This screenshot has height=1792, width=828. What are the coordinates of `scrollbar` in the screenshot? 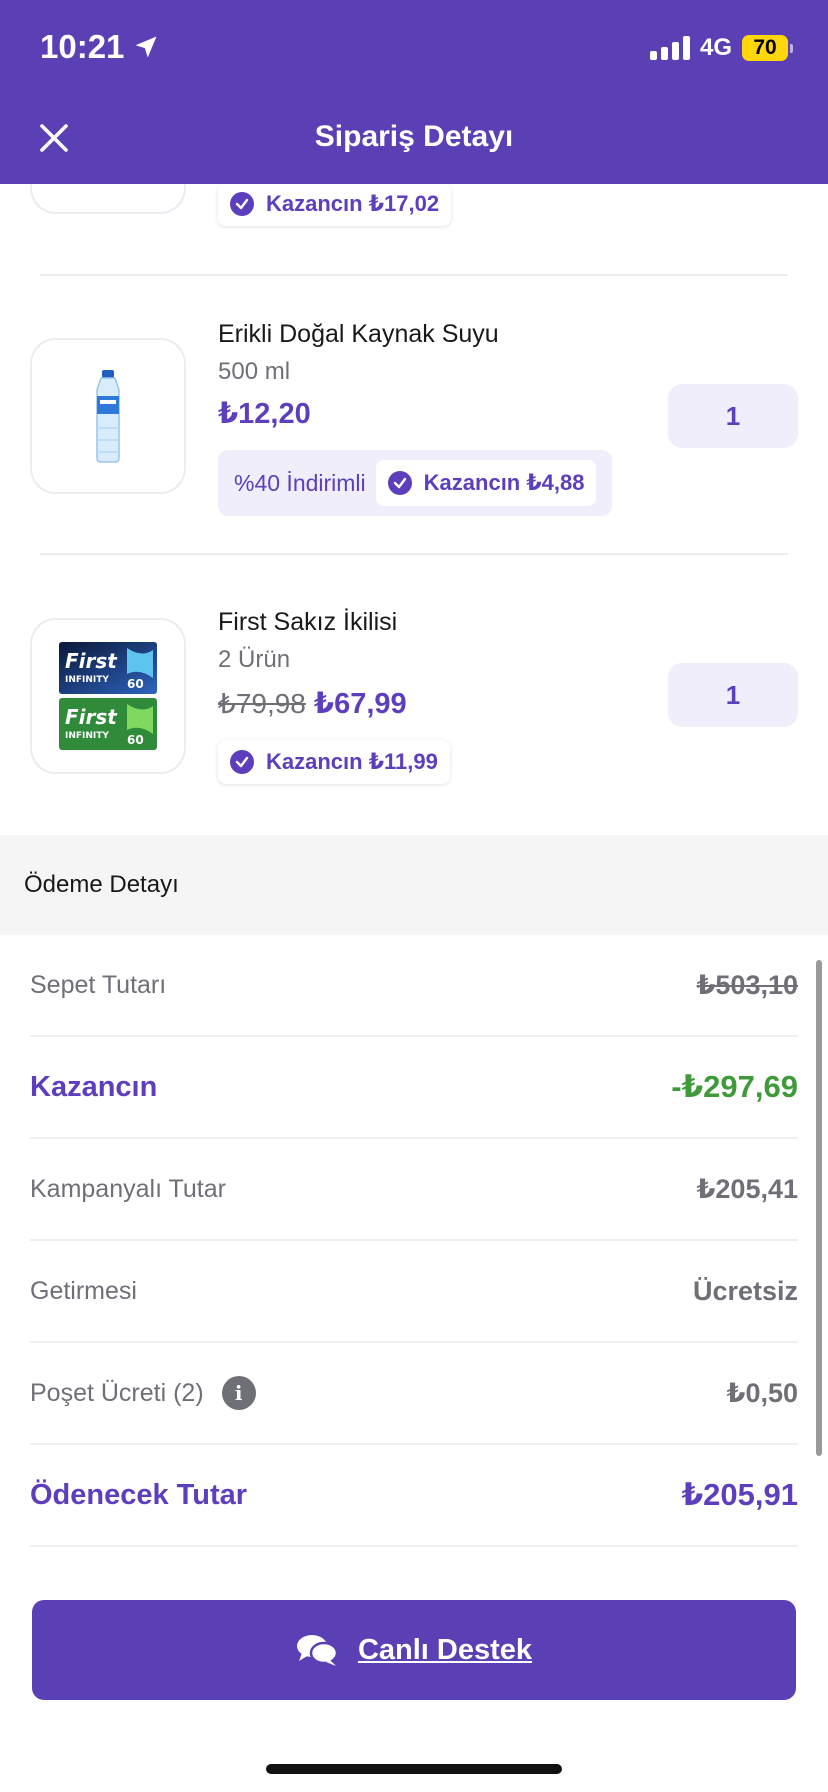 It's located at (819, 1208).